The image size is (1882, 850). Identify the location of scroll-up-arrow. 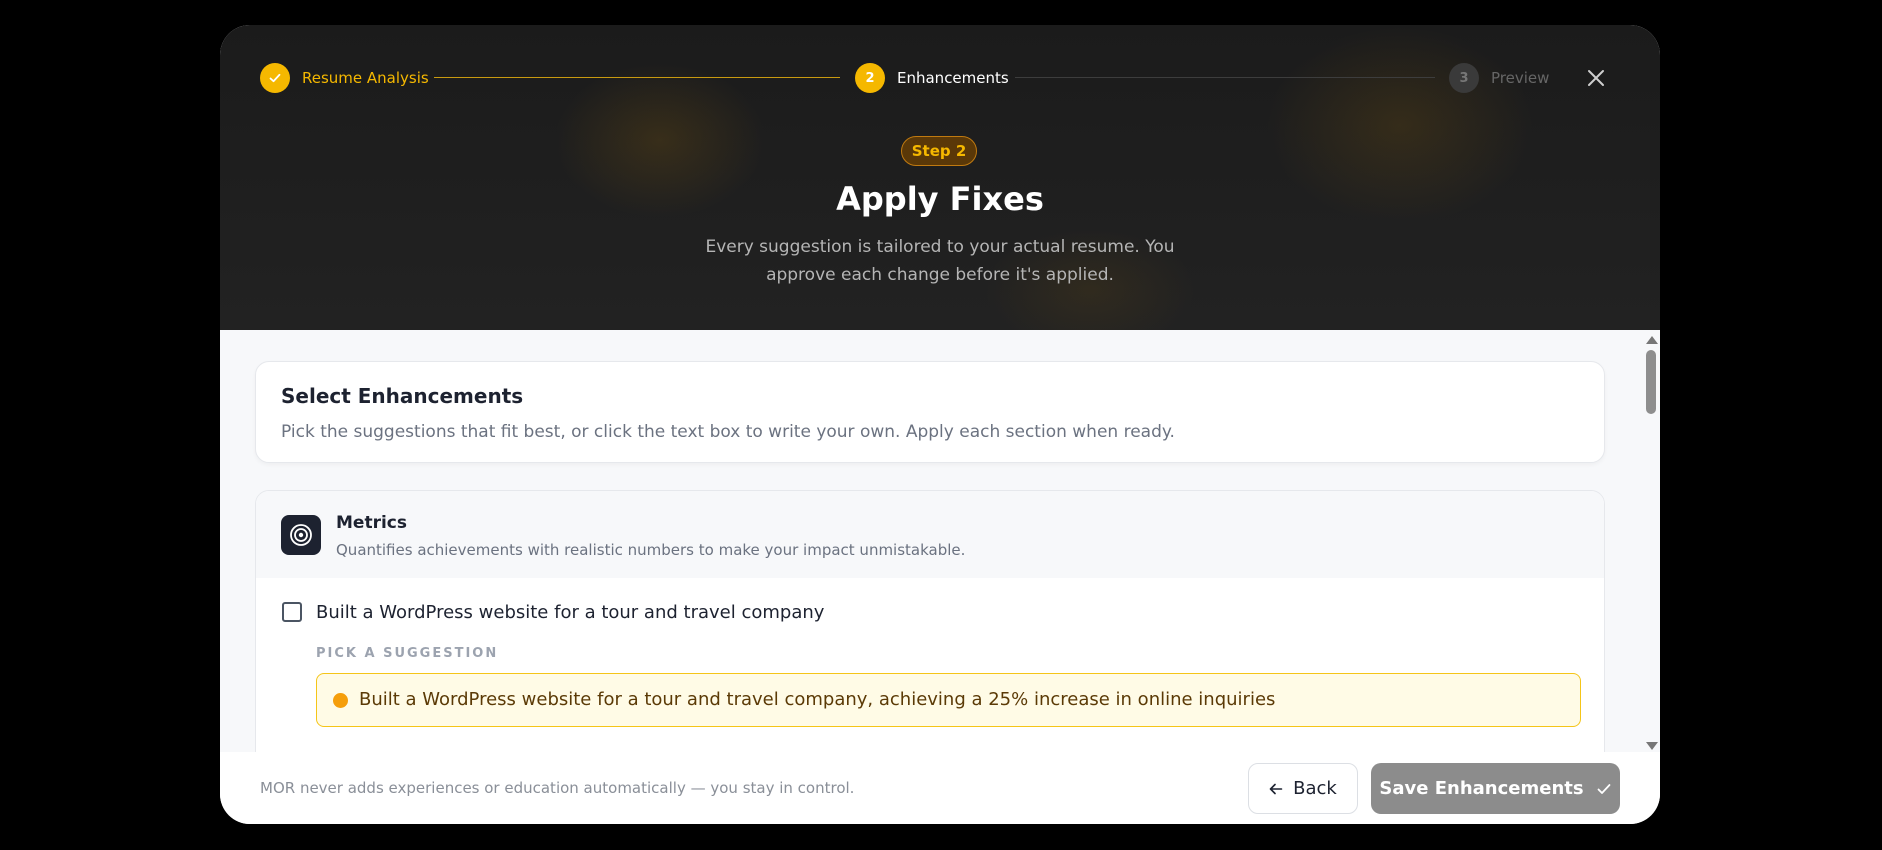
(1652, 340).